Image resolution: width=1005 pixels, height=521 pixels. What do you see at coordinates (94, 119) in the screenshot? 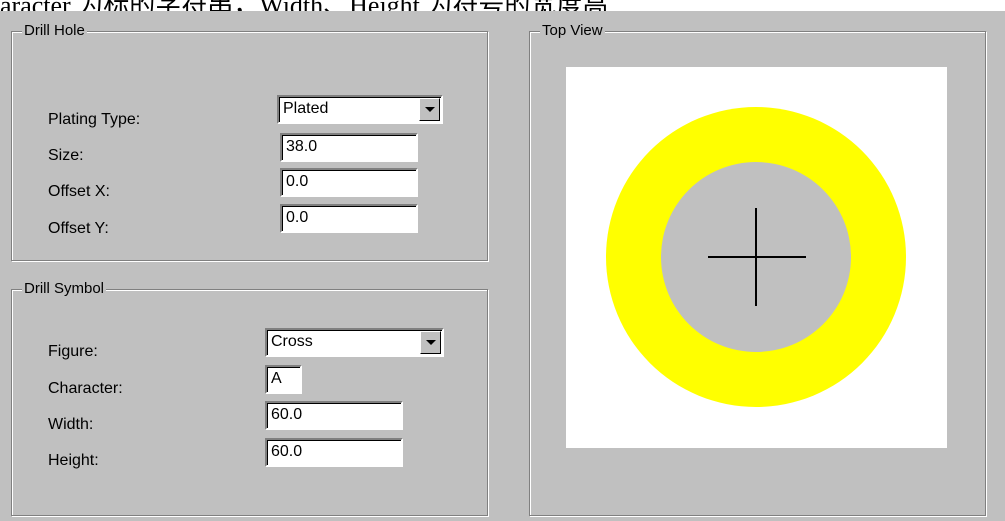
I see `plating-type-label: Plating Type:` at bounding box center [94, 119].